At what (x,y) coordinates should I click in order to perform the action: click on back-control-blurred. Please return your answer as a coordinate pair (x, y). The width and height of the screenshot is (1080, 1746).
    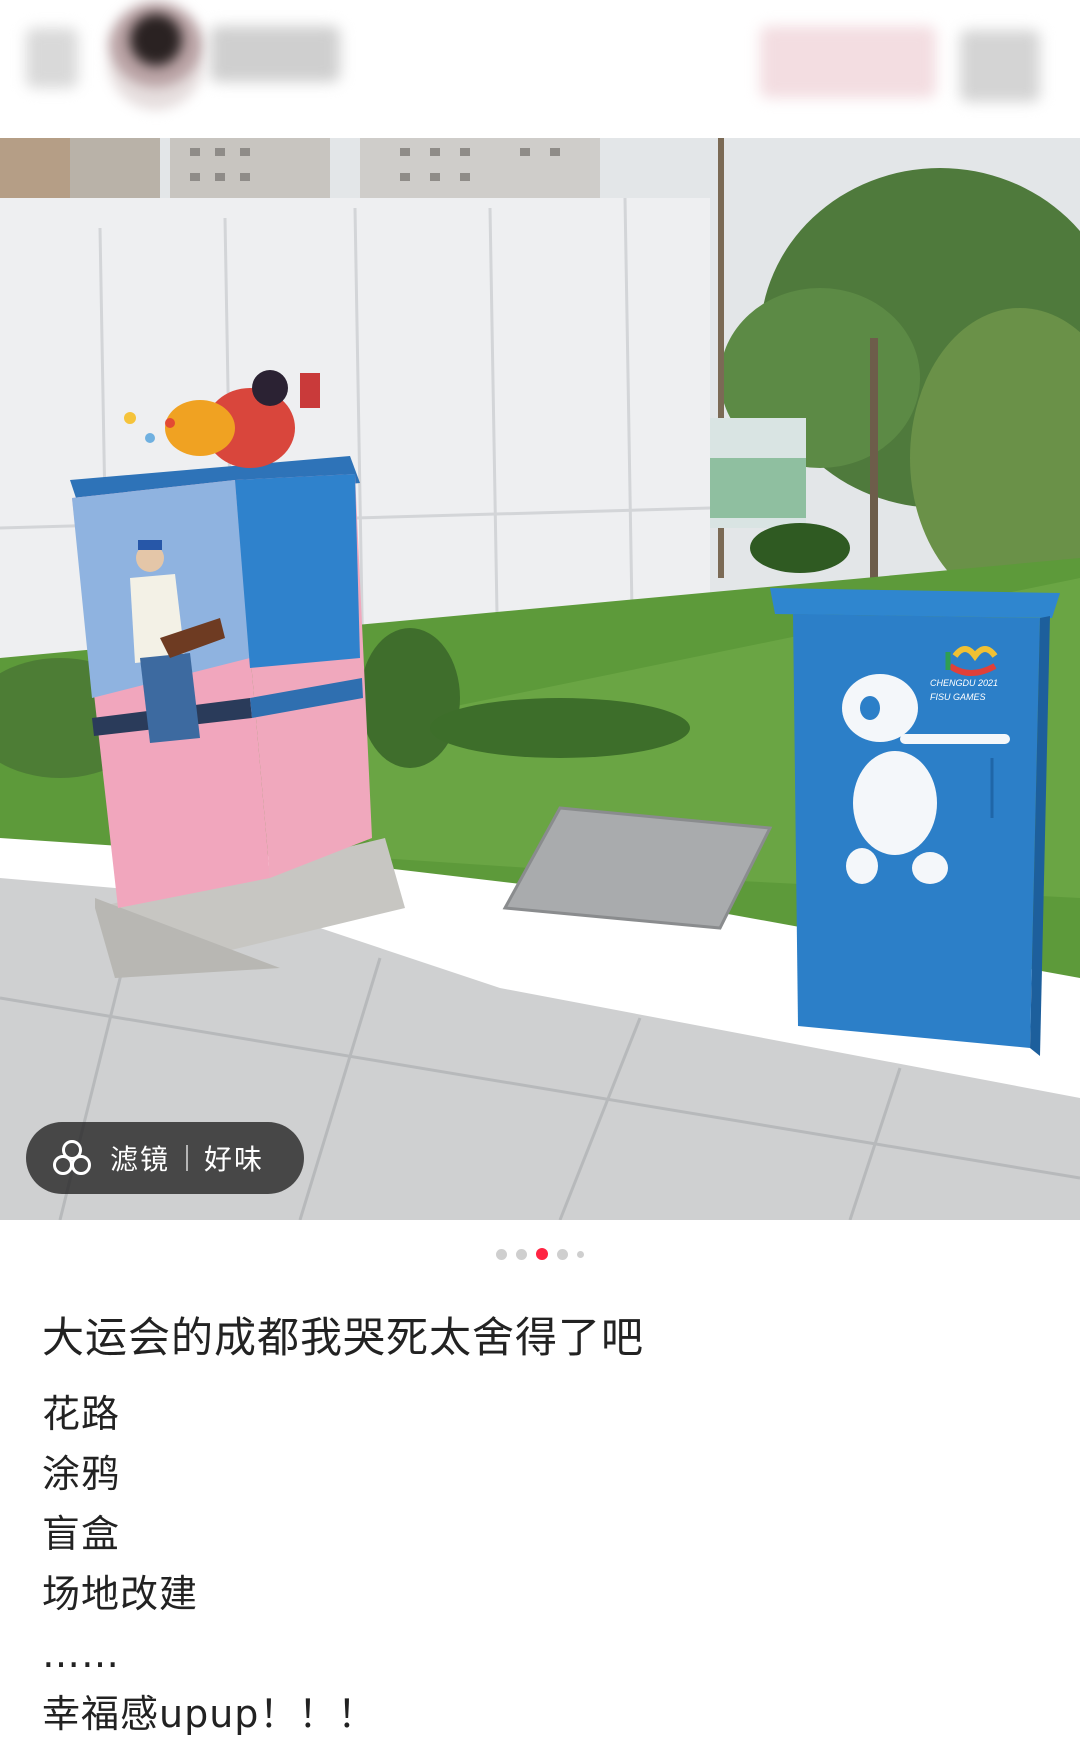
    Looking at the image, I should click on (52, 58).